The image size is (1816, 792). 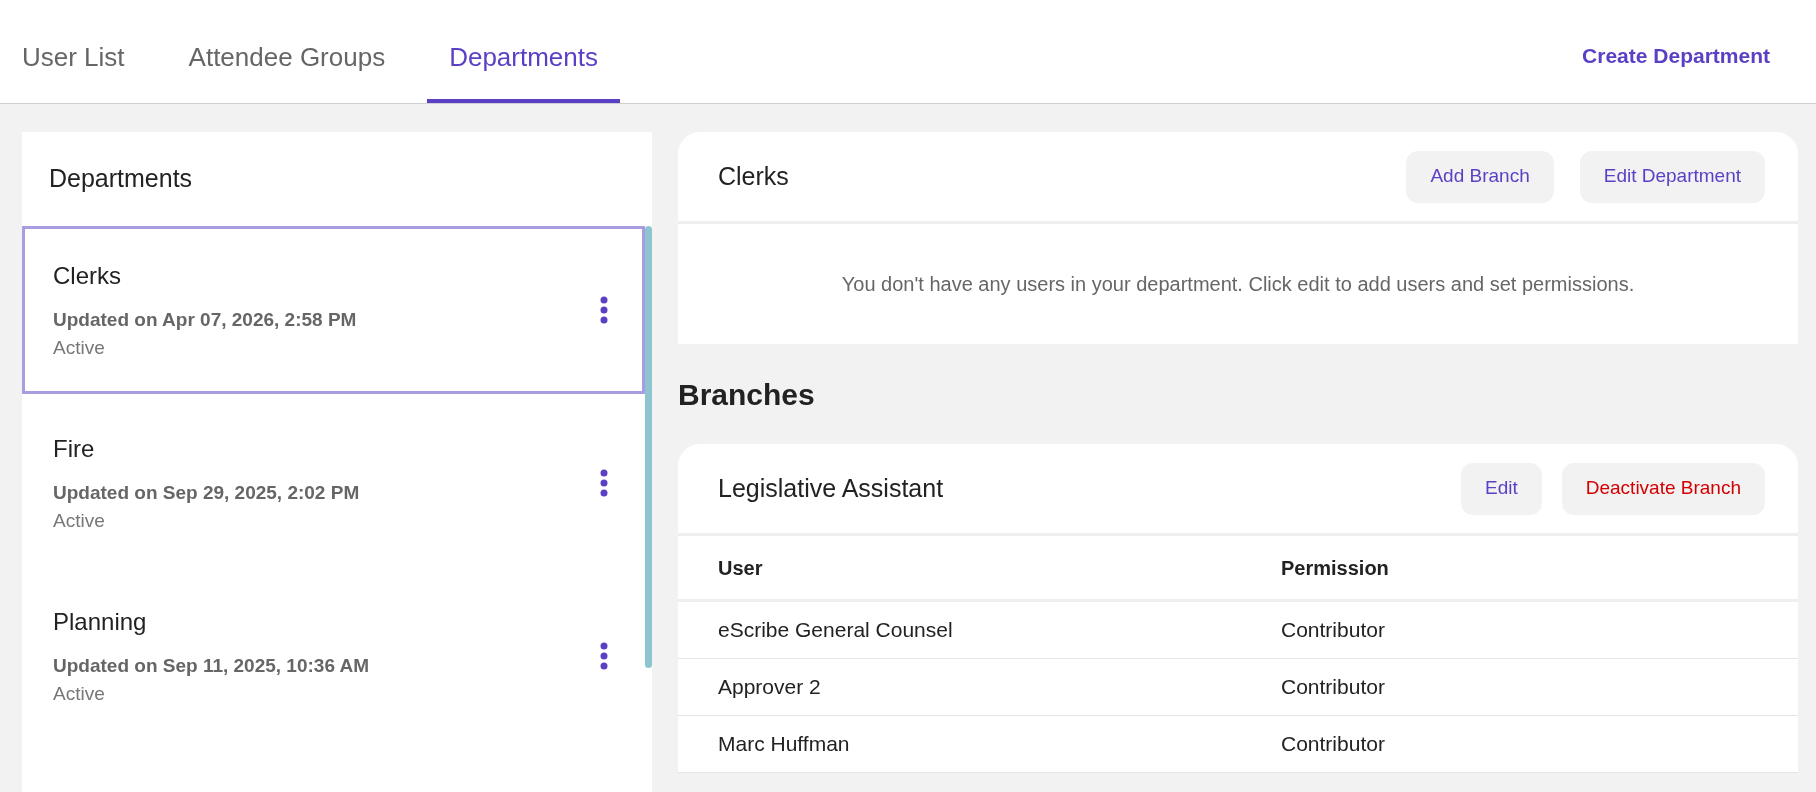 I want to click on action-button: Edit Department, so click(x=1672, y=176).